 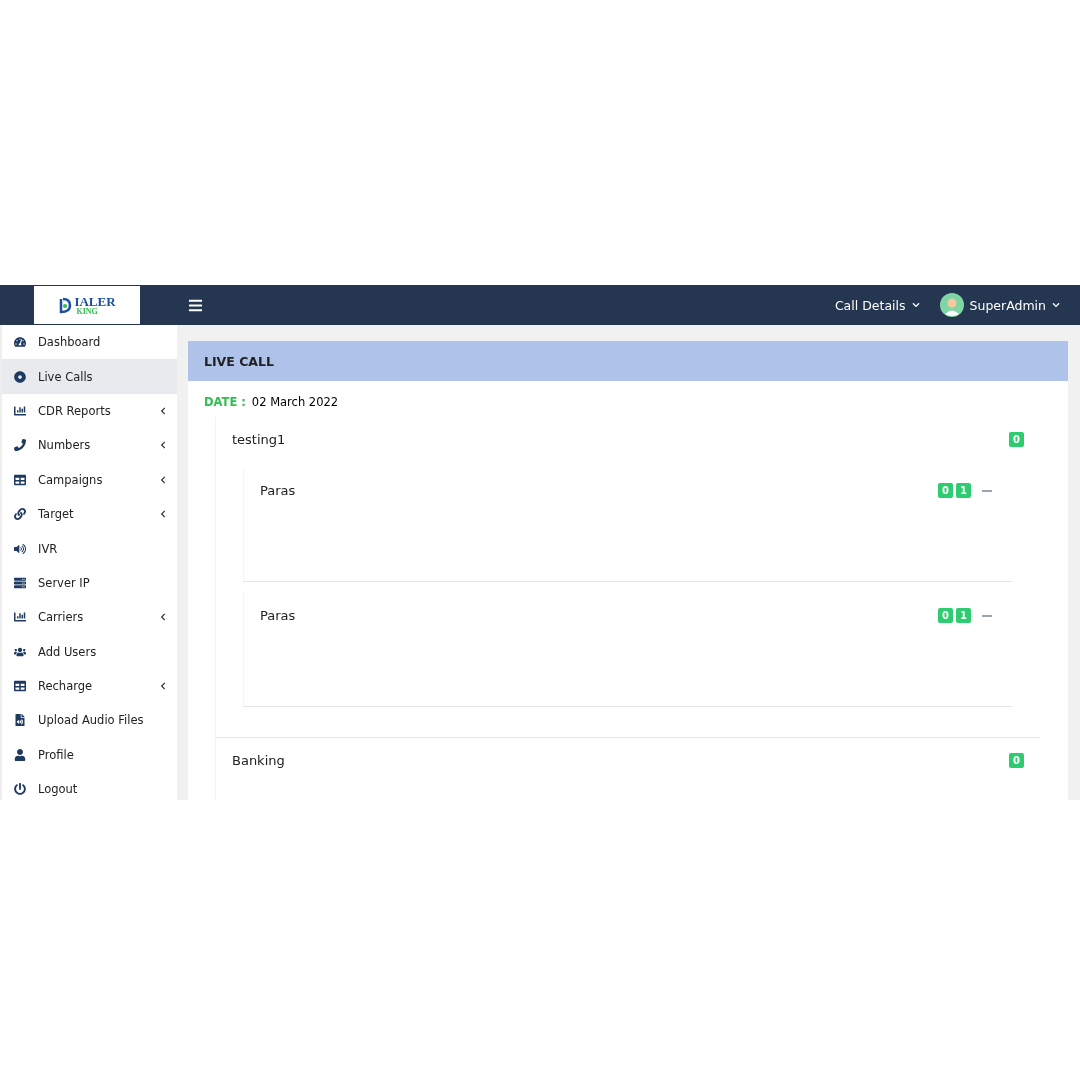 I want to click on user-menu: SuperAdmin, so click(x=999, y=305).